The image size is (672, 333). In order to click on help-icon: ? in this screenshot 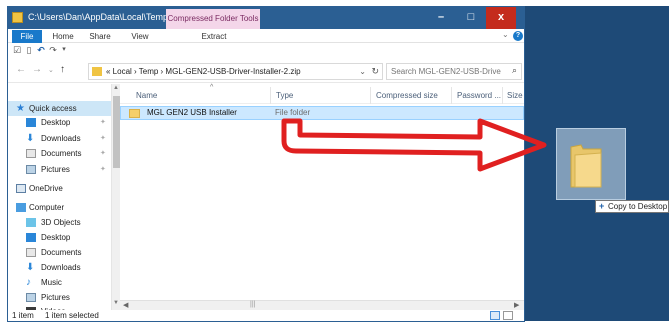, I will do `click(518, 36)`.